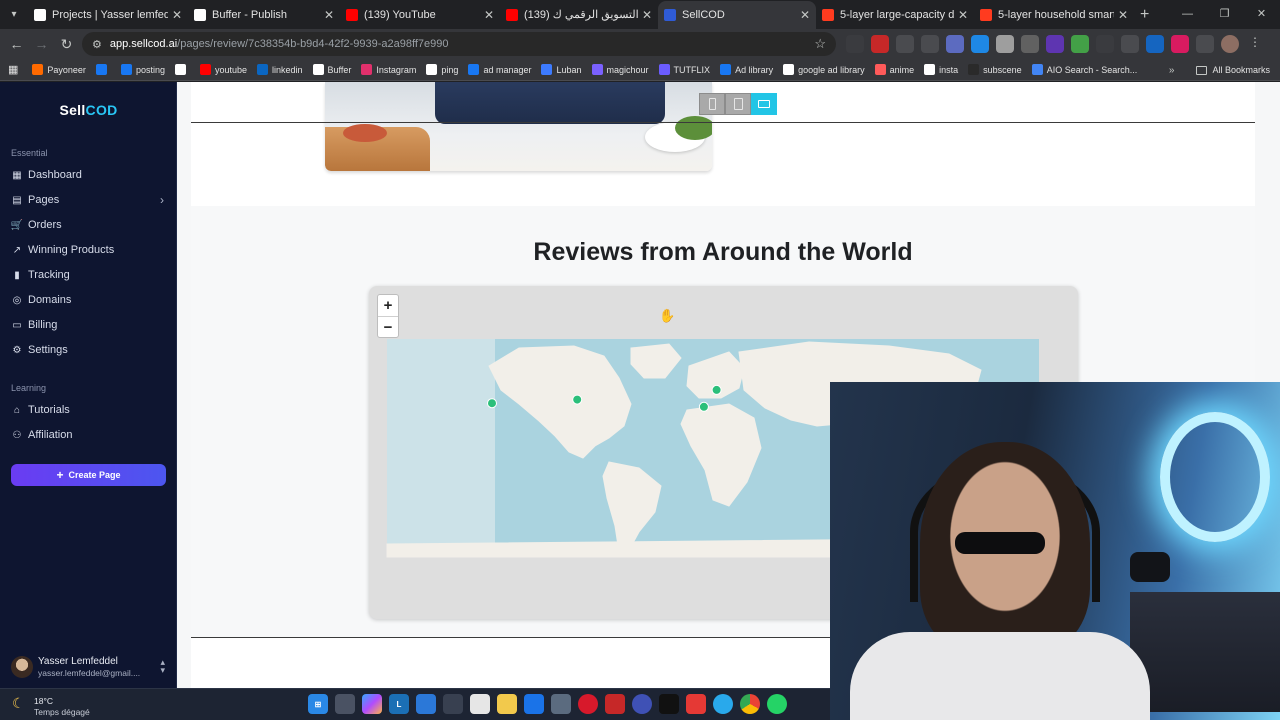 The image size is (1280, 720). What do you see at coordinates (894, 69) in the screenshot?
I see `bookmark-item: anime` at bounding box center [894, 69].